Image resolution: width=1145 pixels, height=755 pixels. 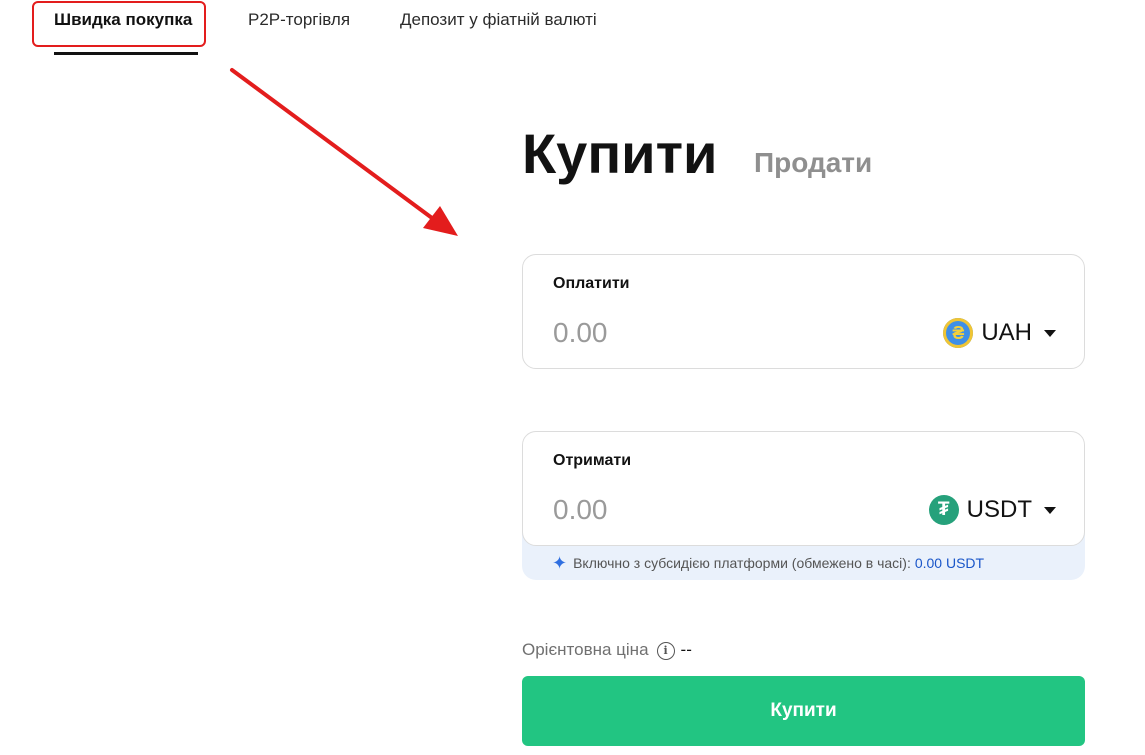 I want to click on receive-card: Отримати ₮ USDT, so click(x=803, y=488).